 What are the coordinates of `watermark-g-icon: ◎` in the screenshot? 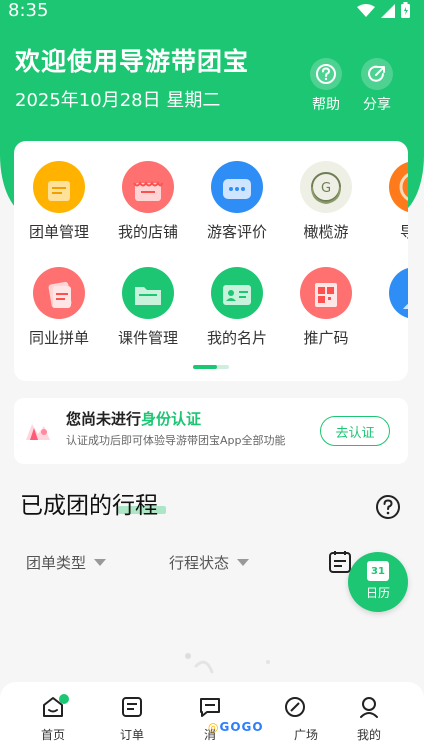 It's located at (214, 727).